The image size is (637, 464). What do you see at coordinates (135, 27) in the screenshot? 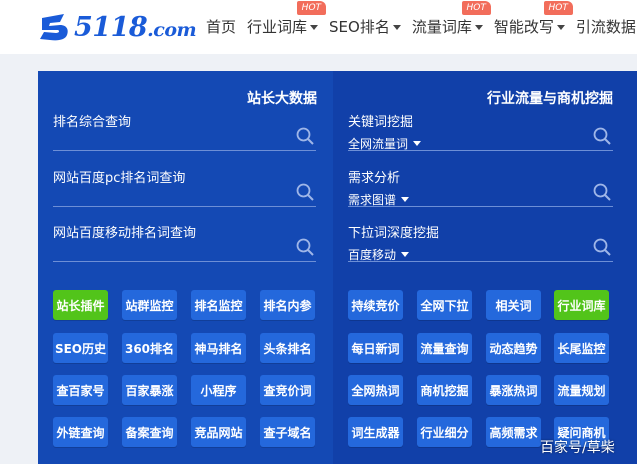
I see `logo-text: 5118.com` at bounding box center [135, 27].